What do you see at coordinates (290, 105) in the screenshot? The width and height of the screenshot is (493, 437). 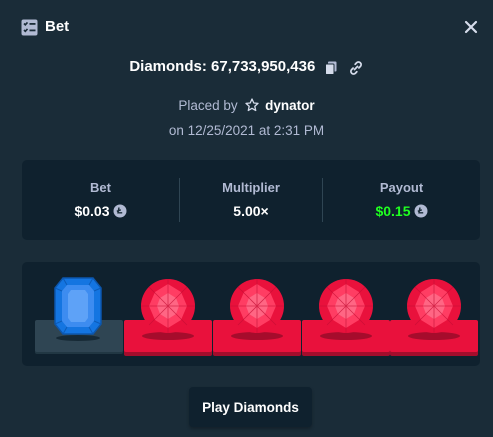 I see `username: dynator` at bounding box center [290, 105].